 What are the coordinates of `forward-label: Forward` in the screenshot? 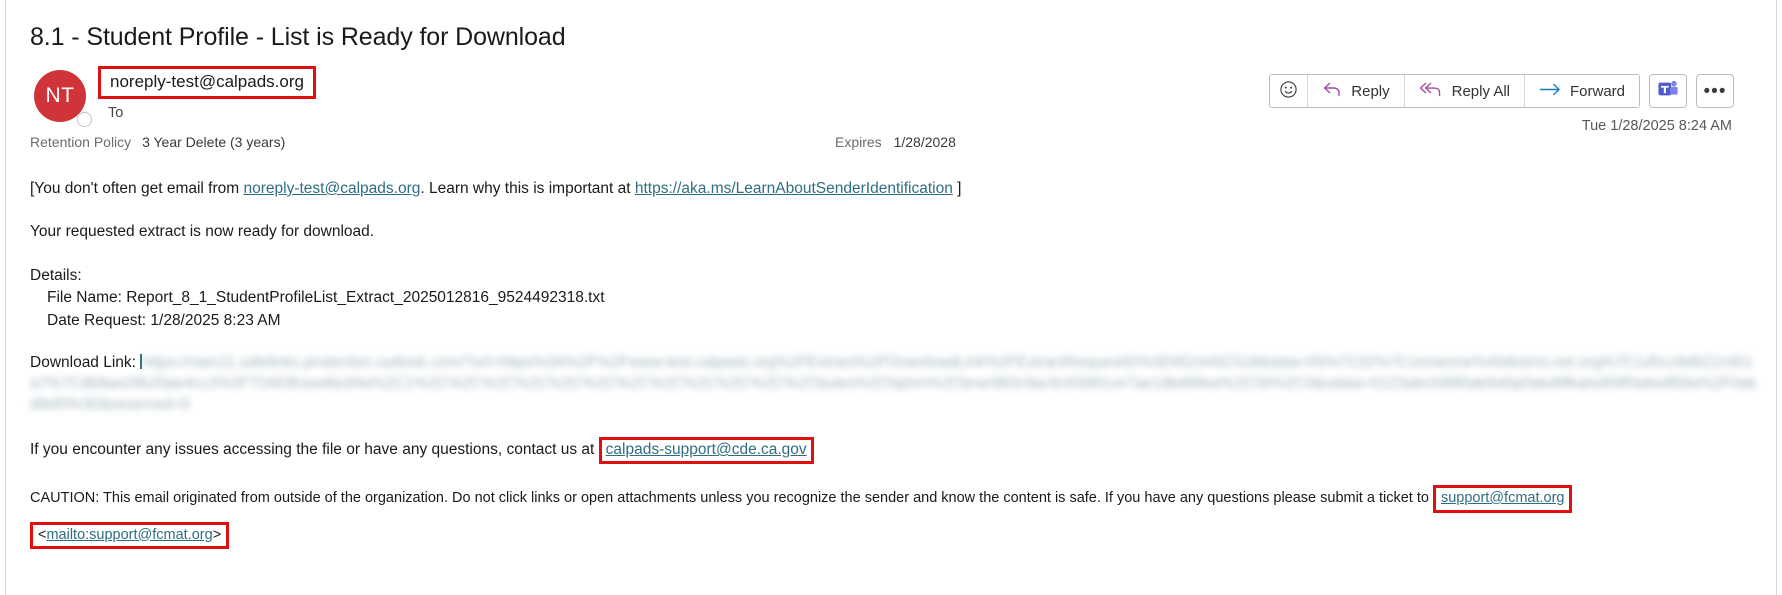 It's located at (1597, 91).